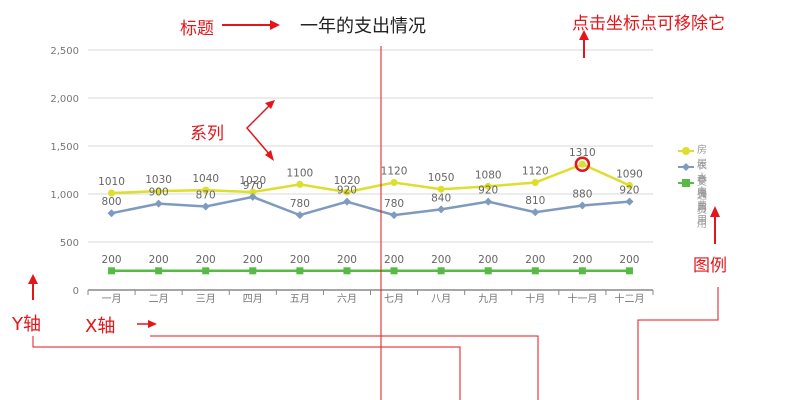  Describe the element at coordinates (258, 130) in the screenshot. I see `annotation-arrow-line` at that location.